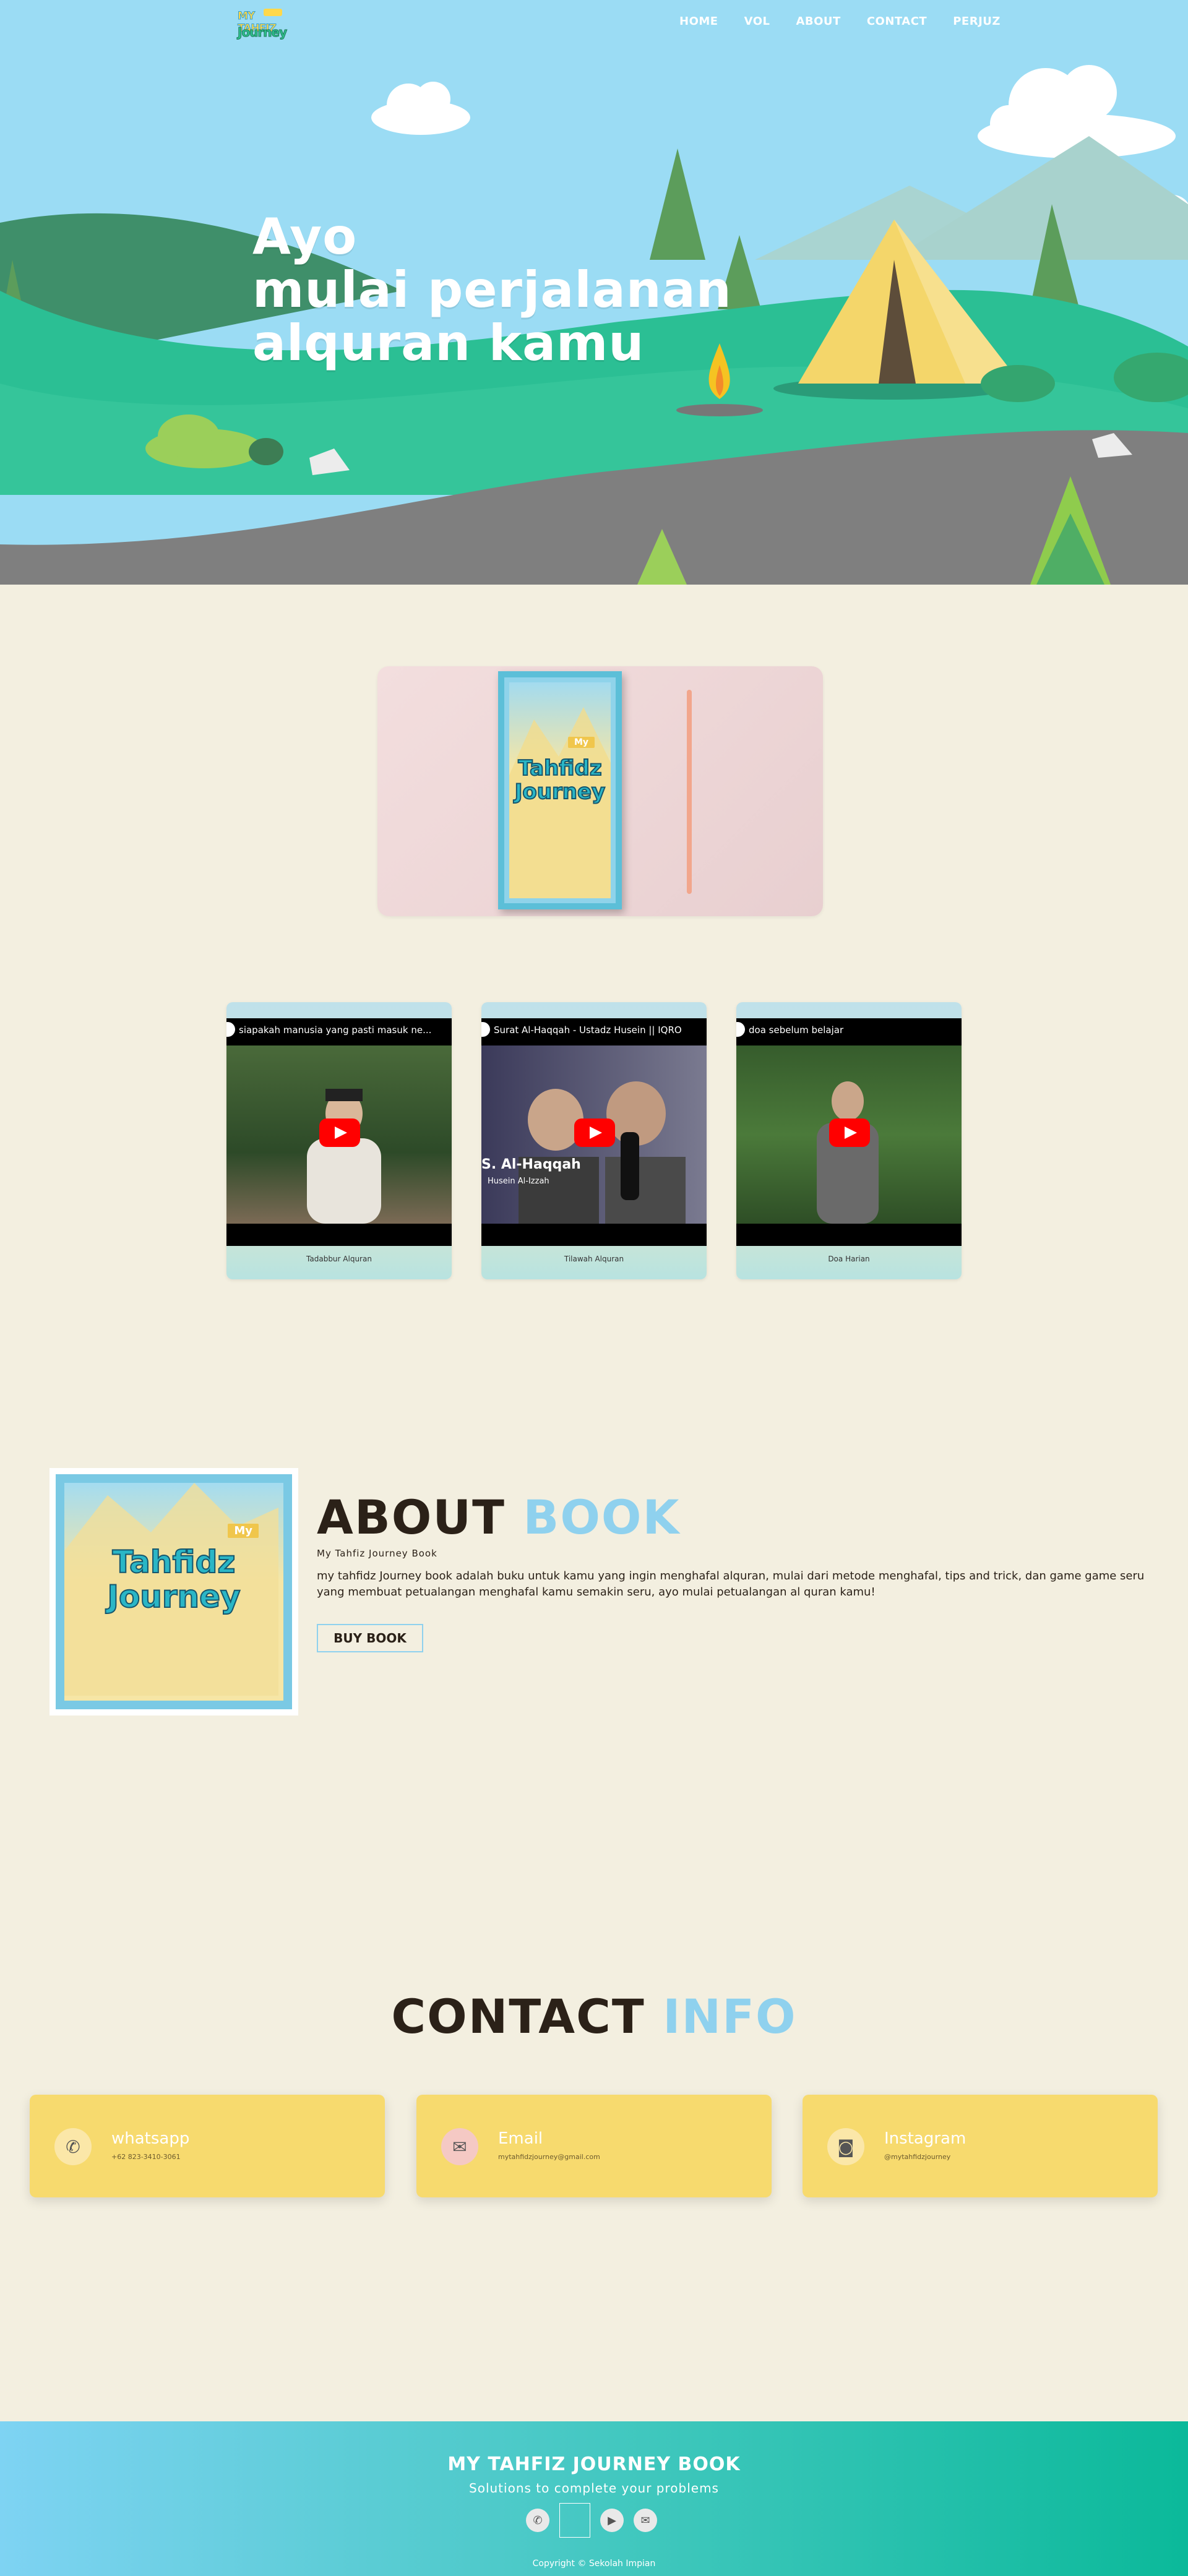 The image size is (1188, 2576). I want to click on contact-card-title: whatsapp, so click(150, 2138).